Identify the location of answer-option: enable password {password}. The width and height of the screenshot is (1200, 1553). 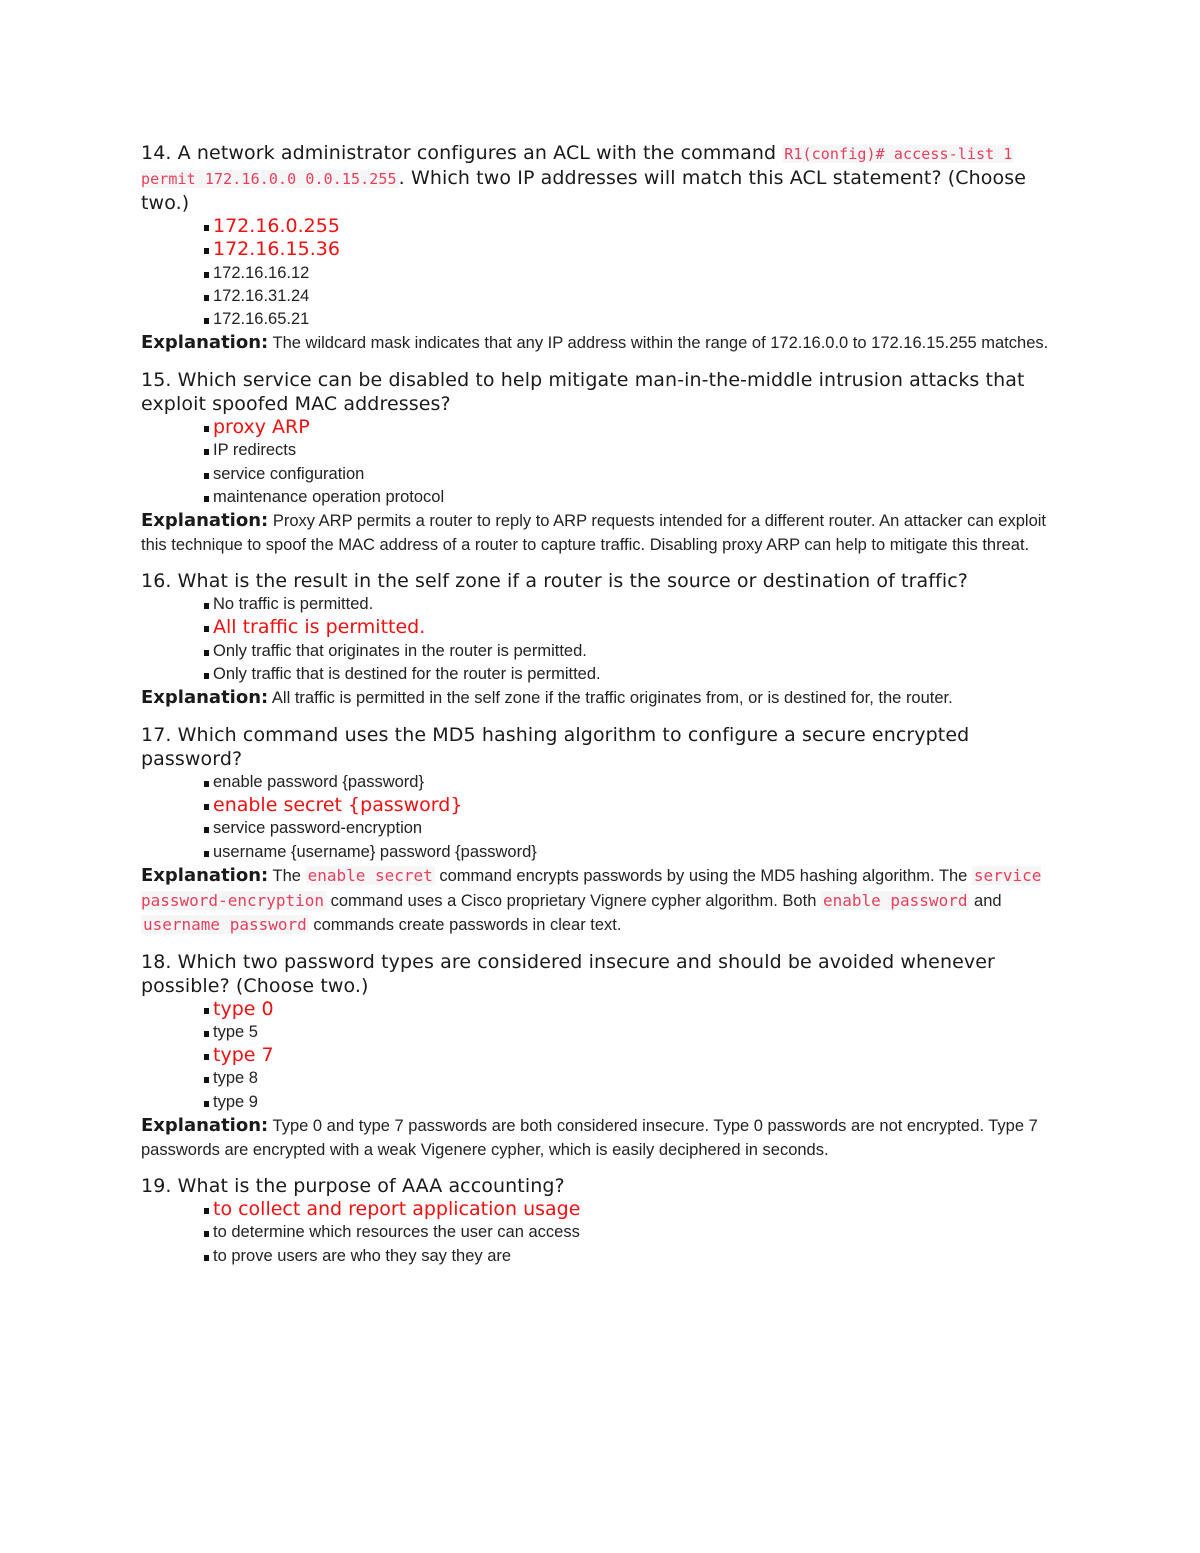
(632, 782).